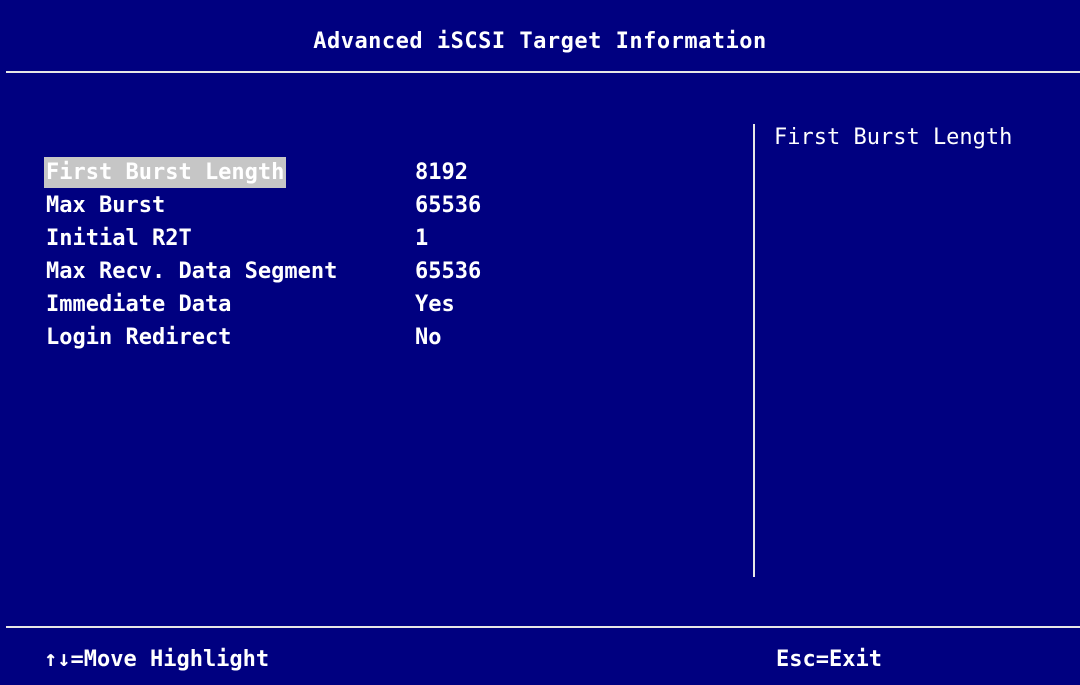 The image size is (1080, 685). What do you see at coordinates (543, 72) in the screenshot?
I see `header-divider` at bounding box center [543, 72].